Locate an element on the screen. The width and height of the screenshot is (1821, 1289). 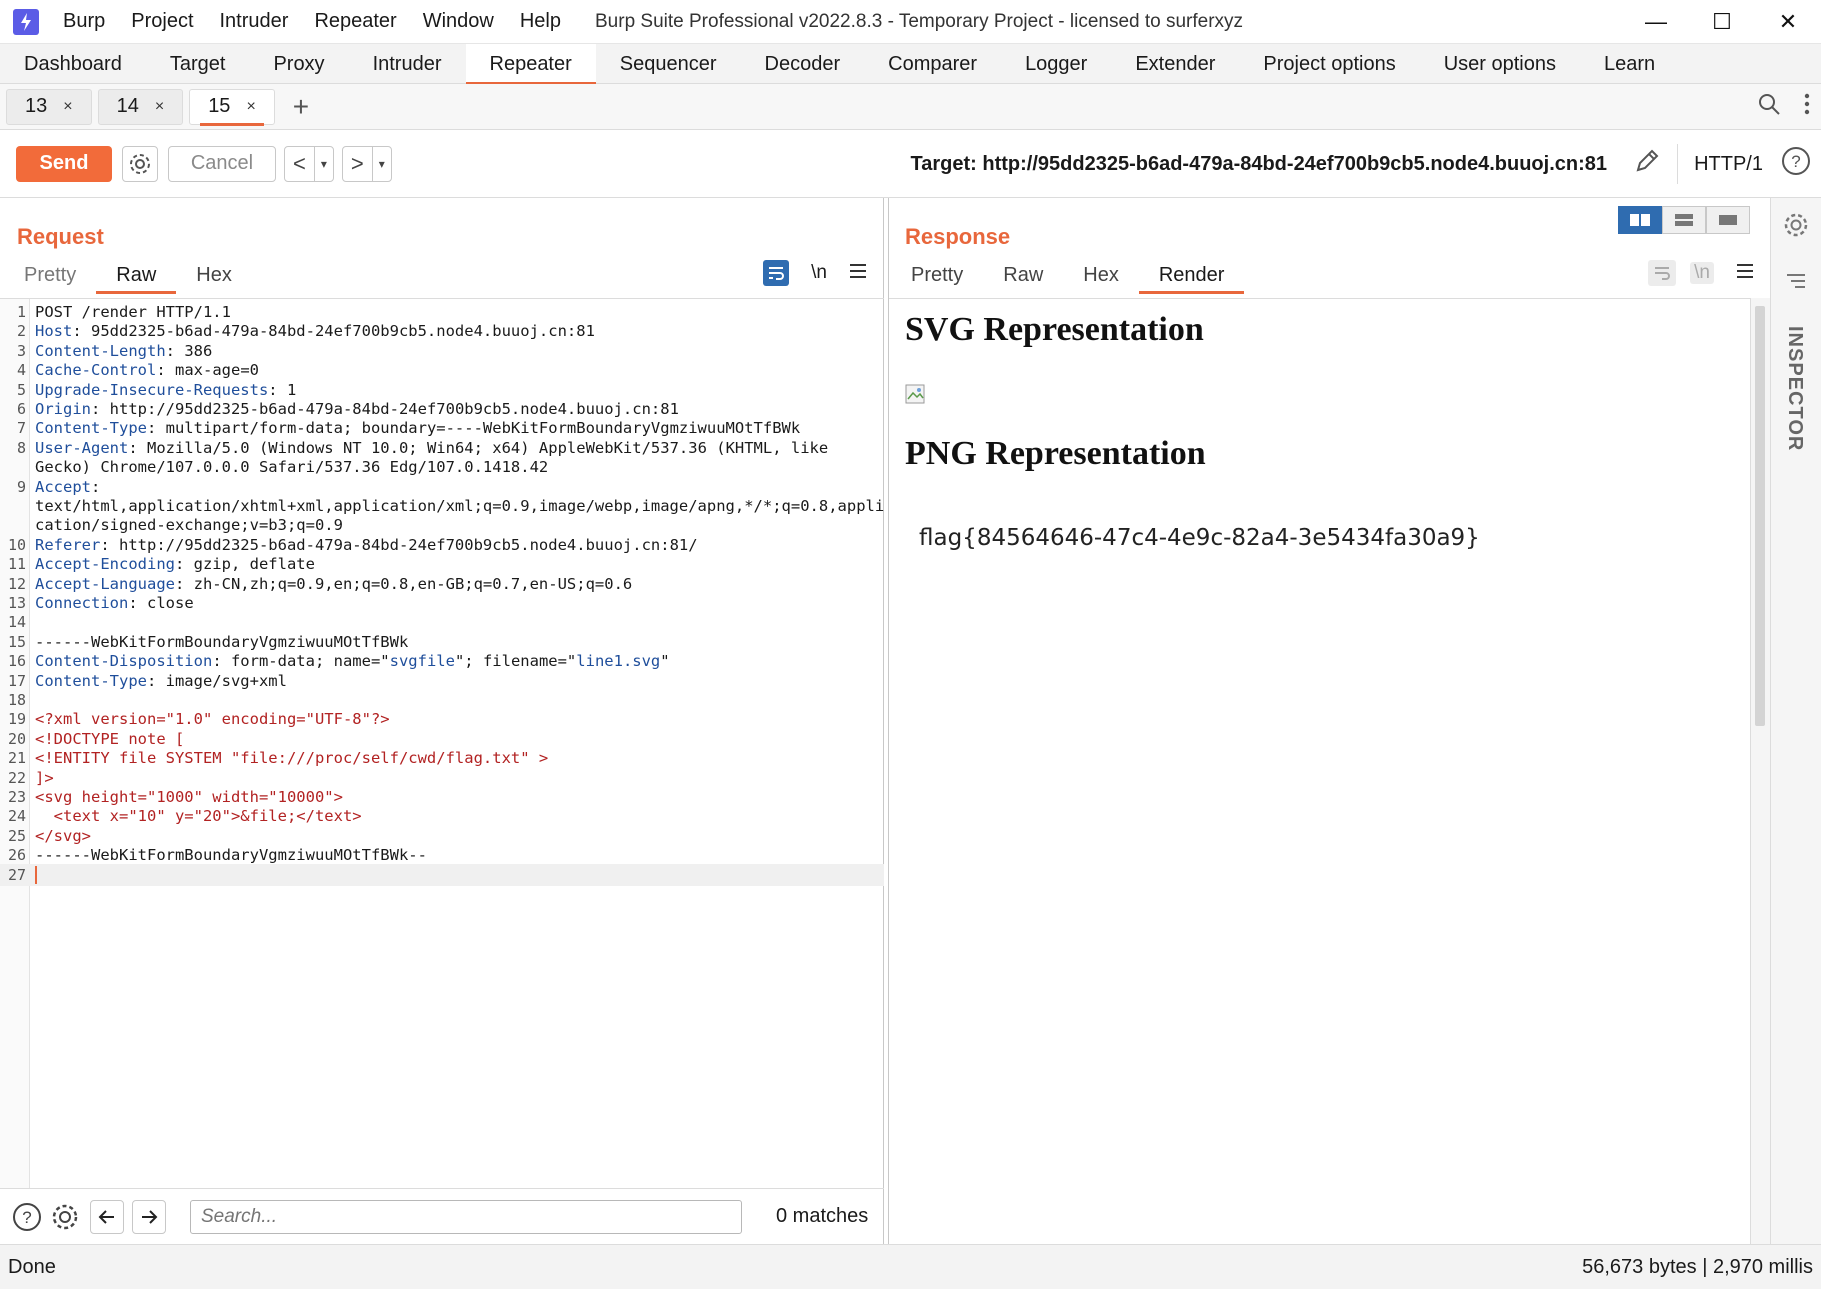
menu-intruder: Intruder is located at coordinates (254, 21).